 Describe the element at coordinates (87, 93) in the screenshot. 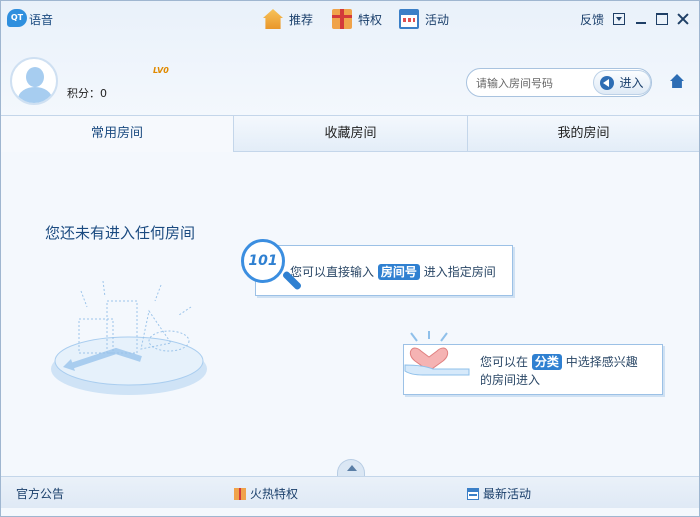

I see `score-label: 积分：0` at that location.